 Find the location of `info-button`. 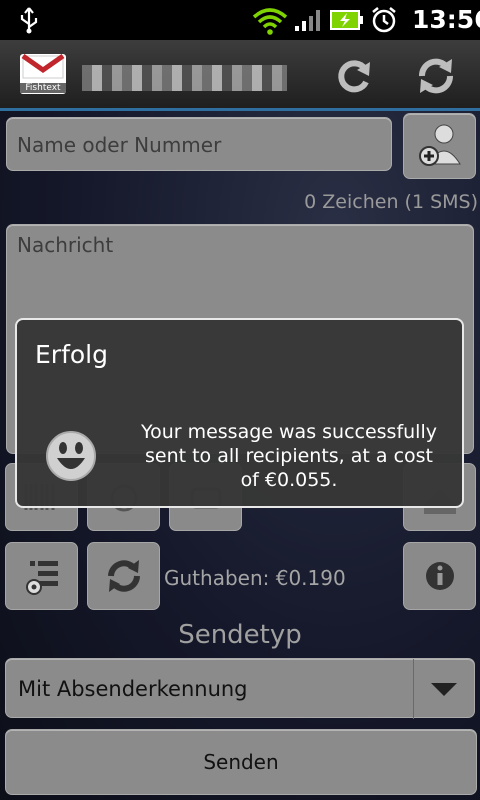

info-button is located at coordinates (439, 576).